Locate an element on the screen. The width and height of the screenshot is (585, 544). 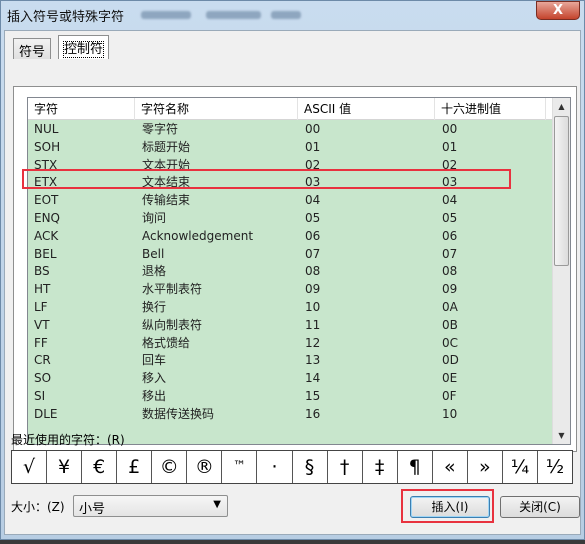
table-cell: SO is located at coordinates (43, 378).